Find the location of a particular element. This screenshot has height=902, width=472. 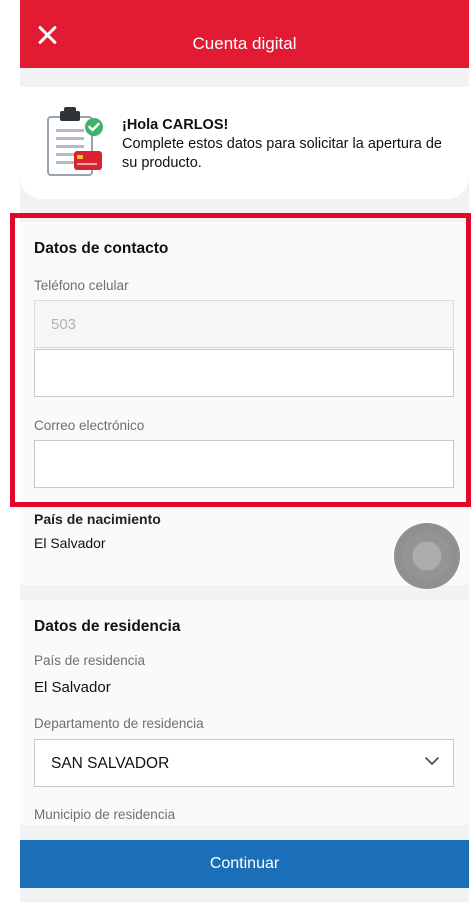

email-input is located at coordinates (244, 464).